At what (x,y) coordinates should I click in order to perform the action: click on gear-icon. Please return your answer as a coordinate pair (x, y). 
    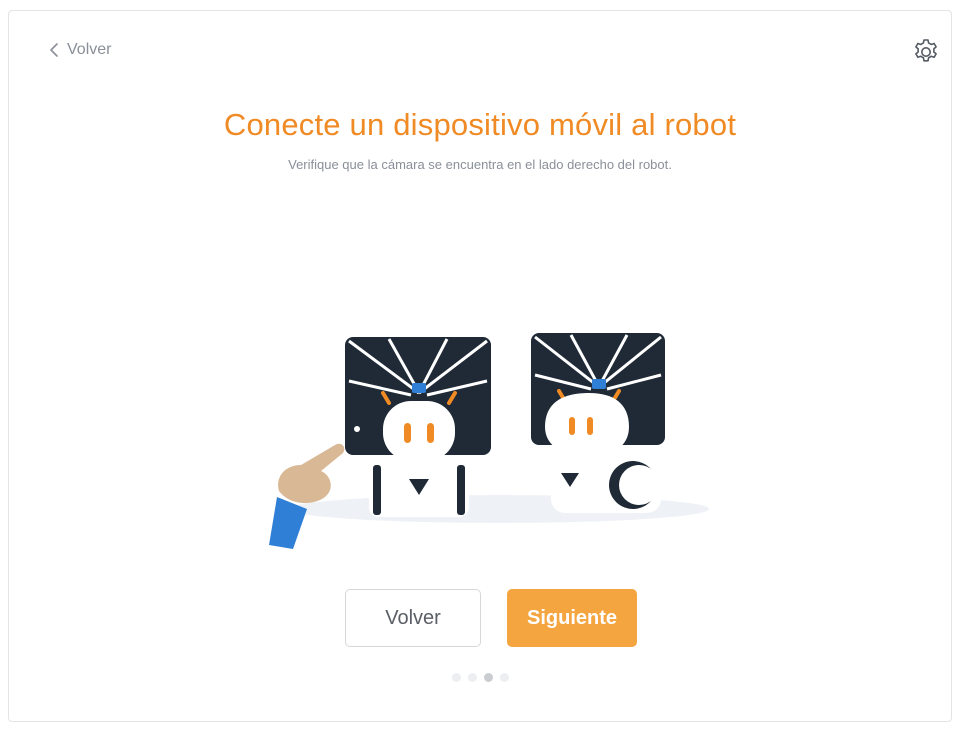
    Looking at the image, I should click on (926, 52).